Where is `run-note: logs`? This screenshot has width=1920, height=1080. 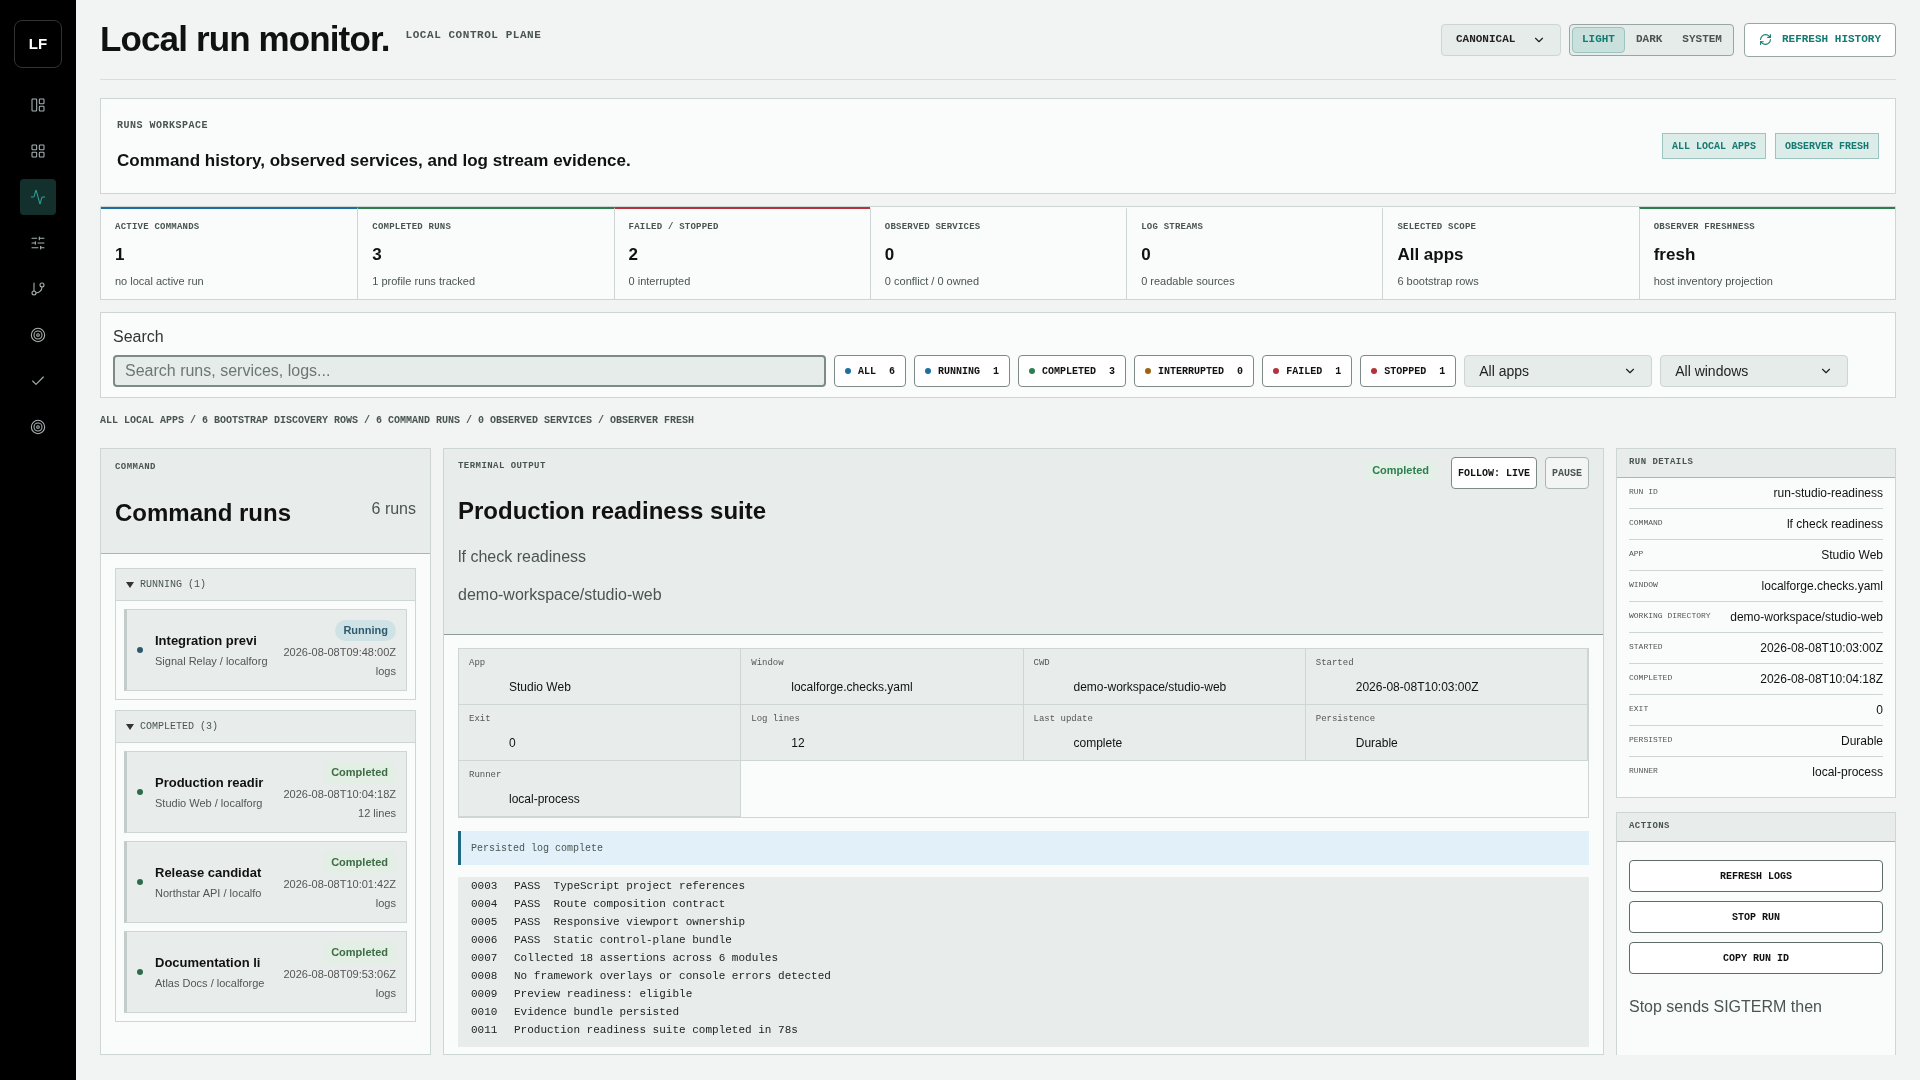 run-note: logs is located at coordinates (385, 994).